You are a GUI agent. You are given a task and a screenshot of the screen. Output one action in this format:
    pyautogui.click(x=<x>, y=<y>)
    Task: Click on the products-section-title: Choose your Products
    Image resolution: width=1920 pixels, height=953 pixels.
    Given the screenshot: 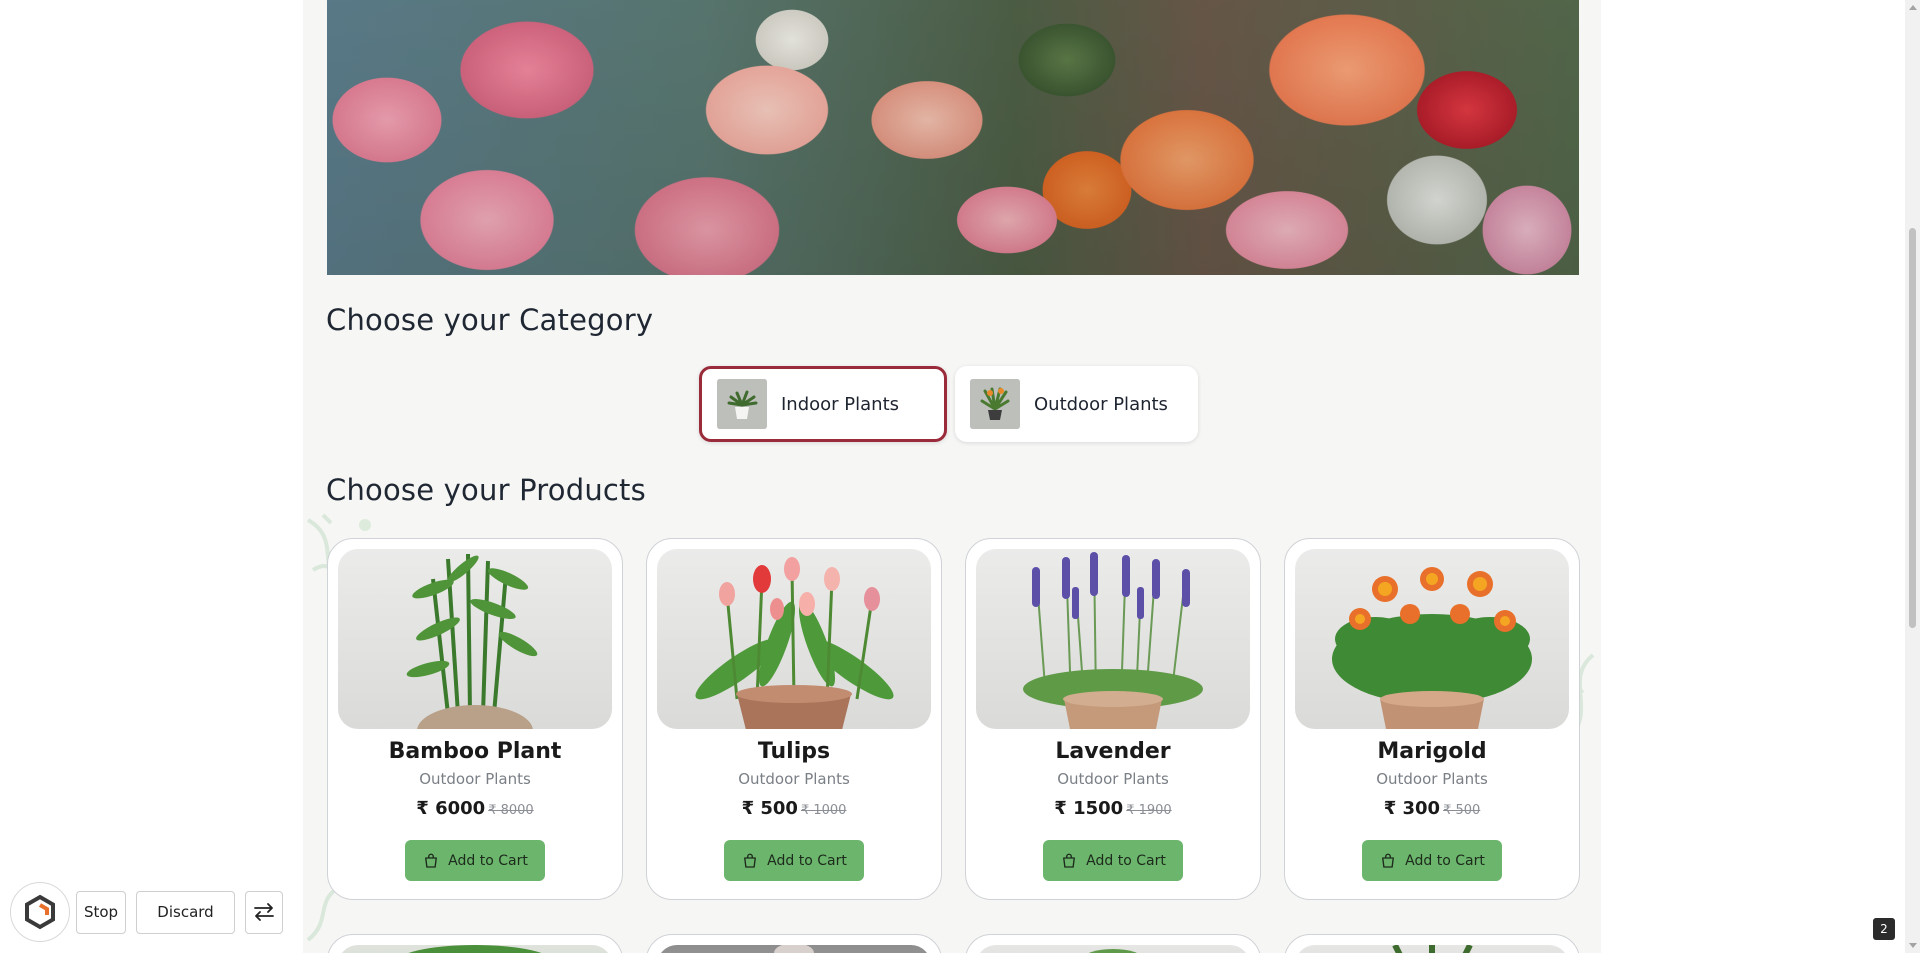 What is the action you would take?
    pyautogui.click(x=486, y=490)
    